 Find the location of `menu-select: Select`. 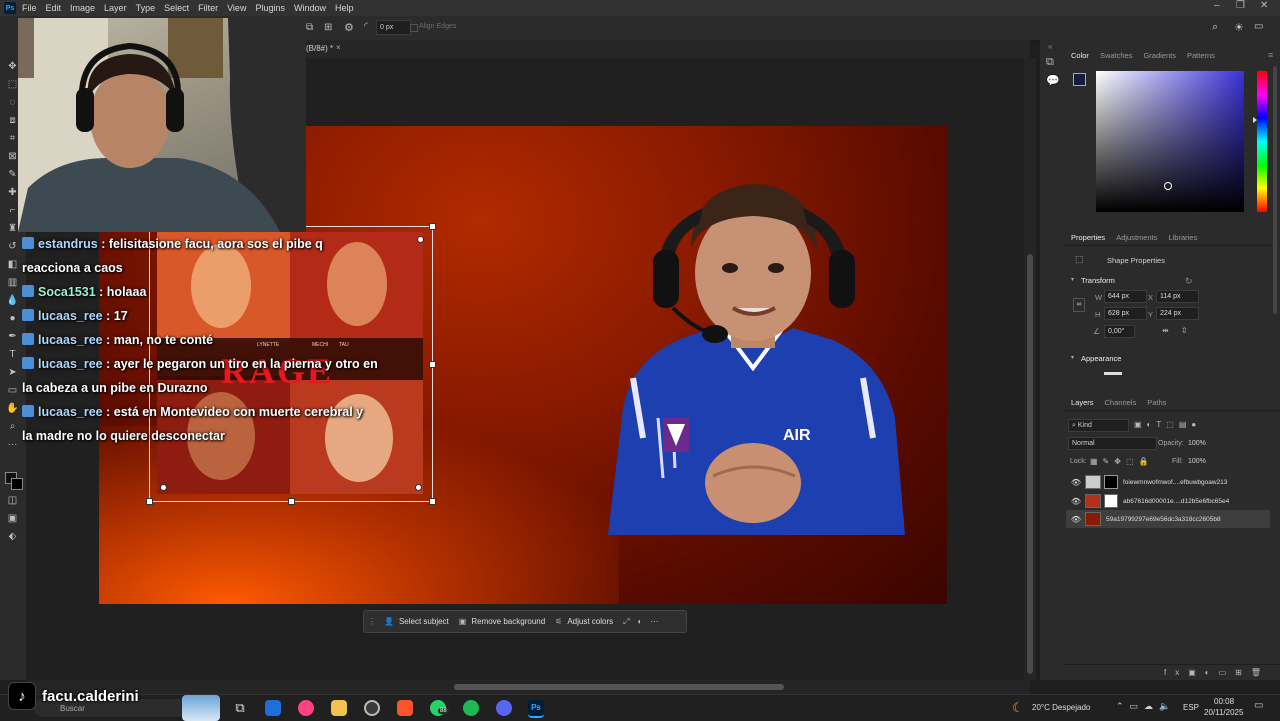

menu-select: Select is located at coordinates (176, 8).